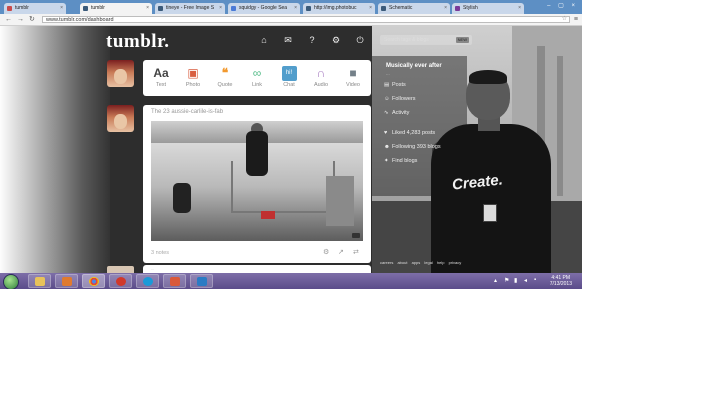 The height and width of the screenshot is (404, 718). I want to click on browser-tab: tineye - Free Image S ×, so click(190, 8).